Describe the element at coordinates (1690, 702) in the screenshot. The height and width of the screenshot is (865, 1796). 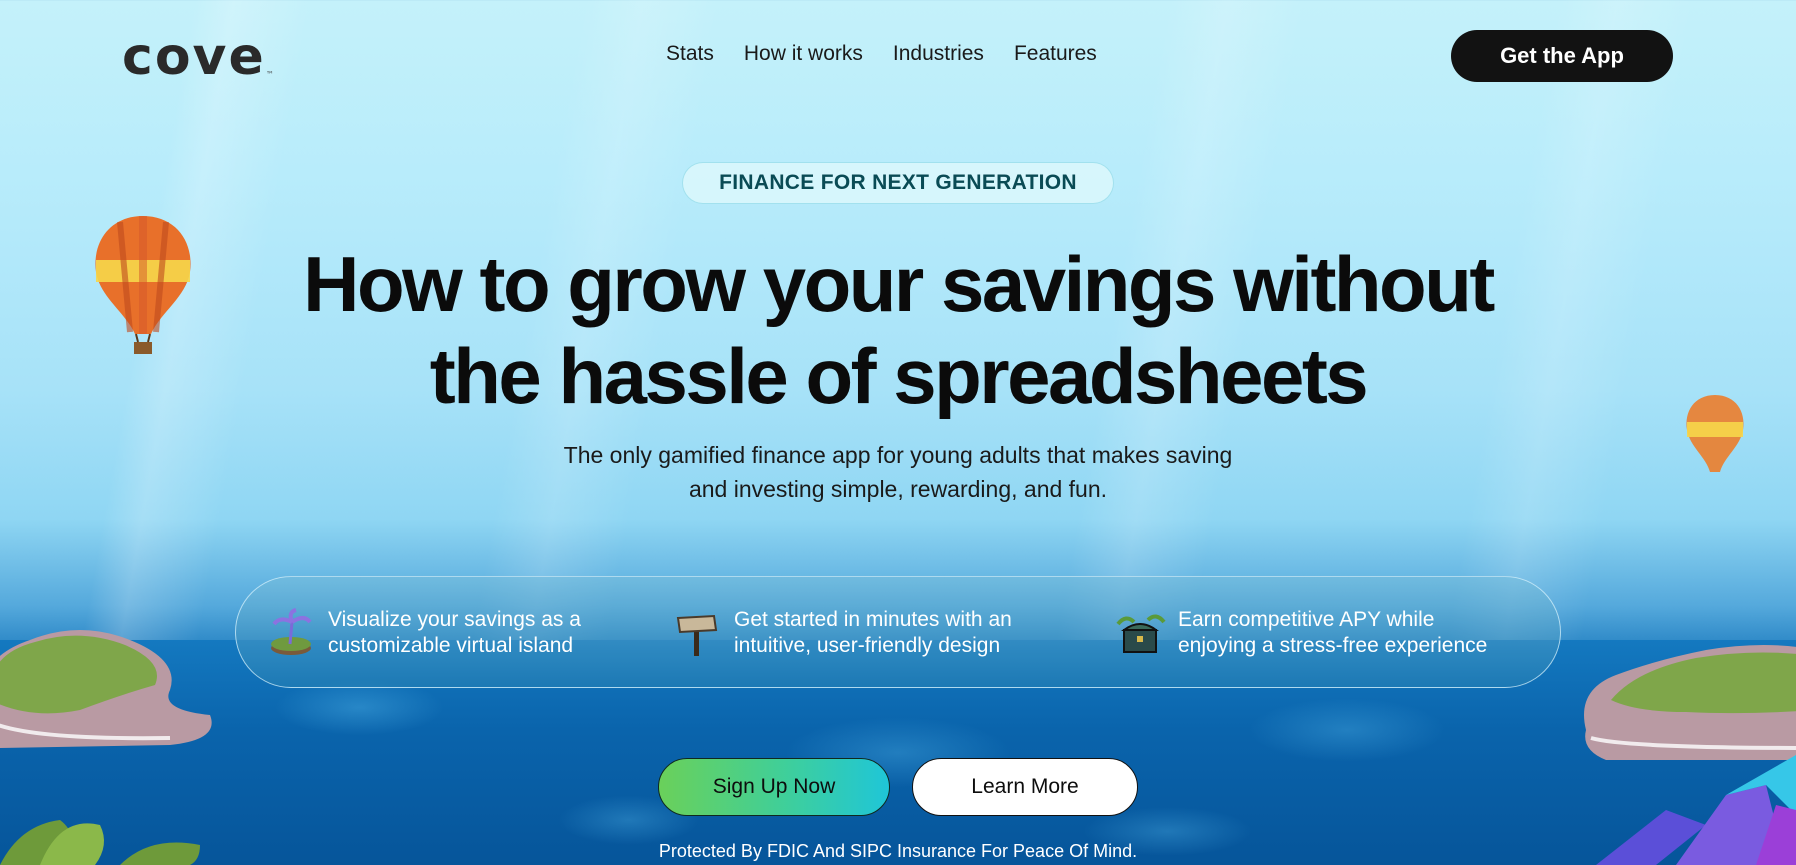
I see `right-island-illustration` at that location.